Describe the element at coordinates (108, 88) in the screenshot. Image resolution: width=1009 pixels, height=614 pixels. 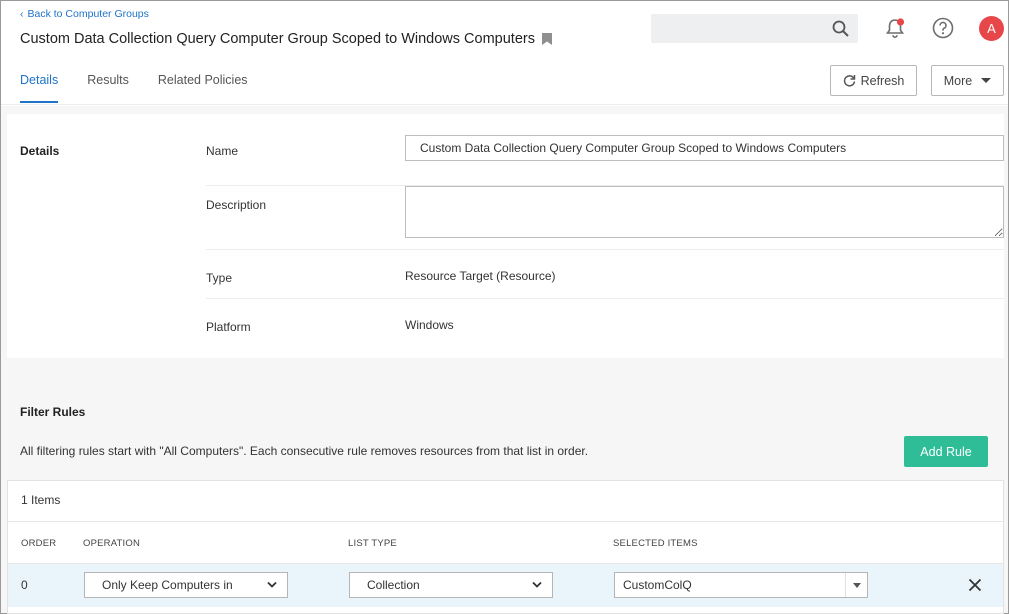
I see `tab-results: Results` at that location.